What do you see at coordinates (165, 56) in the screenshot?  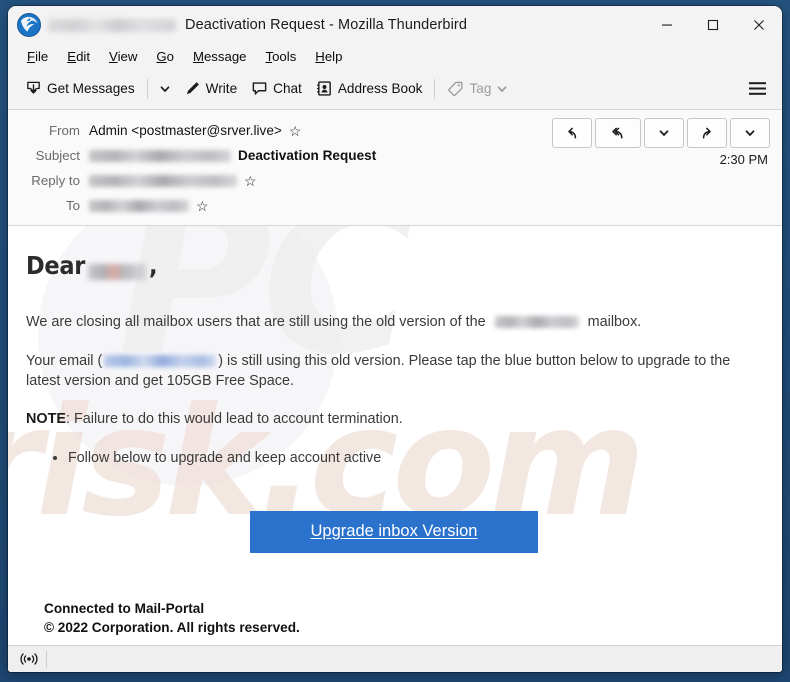 I see `menu-go: Go` at bounding box center [165, 56].